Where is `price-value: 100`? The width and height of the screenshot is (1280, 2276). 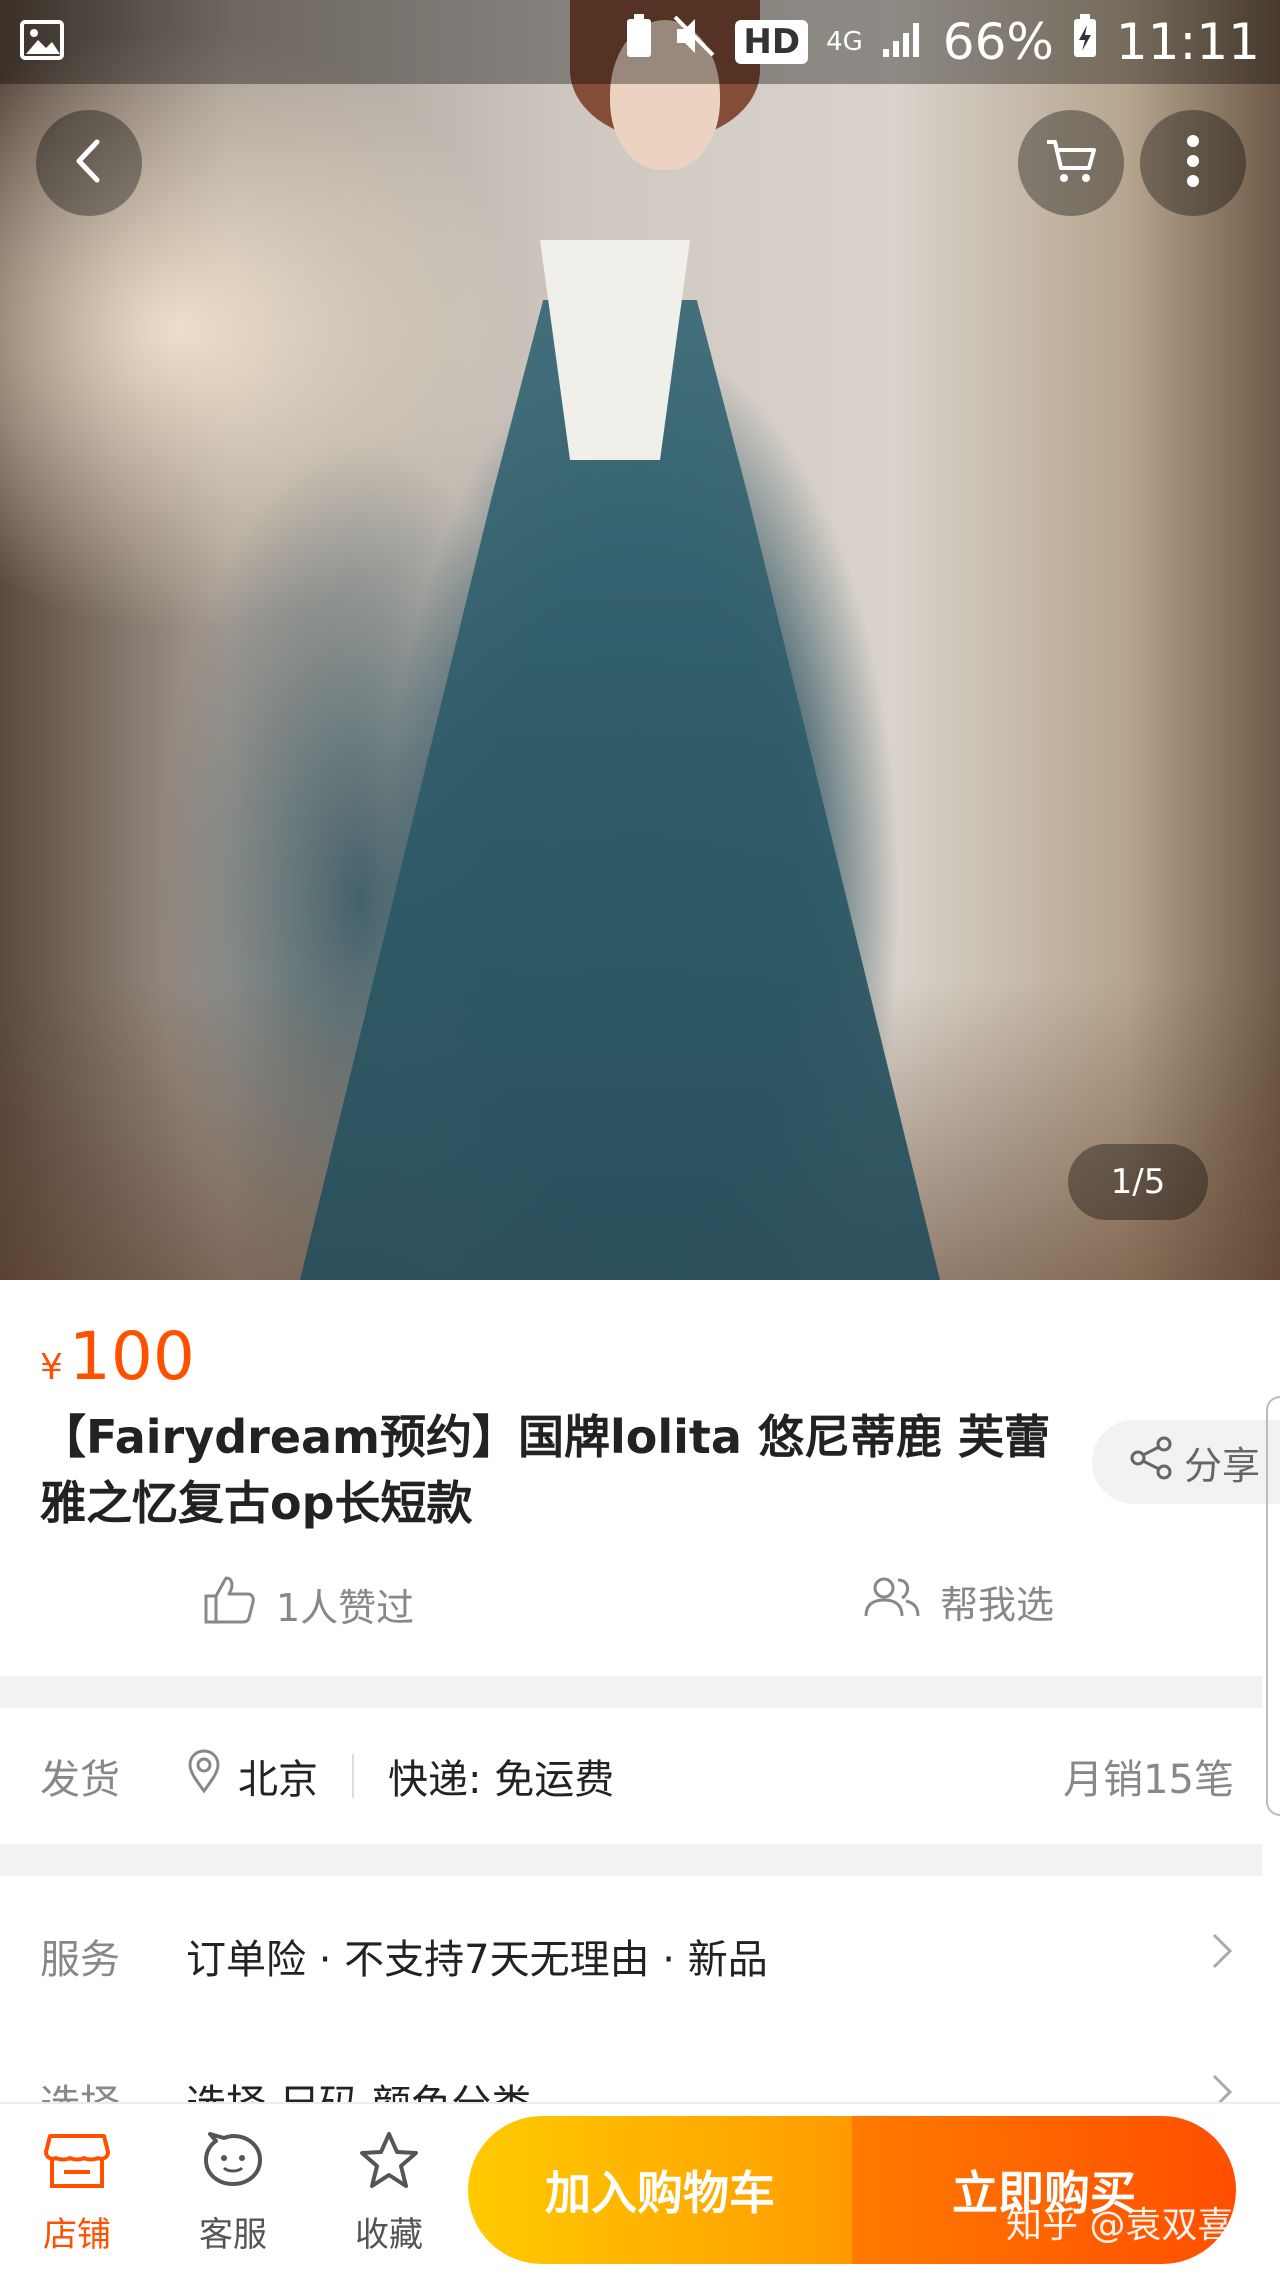
price-value: 100 is located at coordinates (131, 1356).